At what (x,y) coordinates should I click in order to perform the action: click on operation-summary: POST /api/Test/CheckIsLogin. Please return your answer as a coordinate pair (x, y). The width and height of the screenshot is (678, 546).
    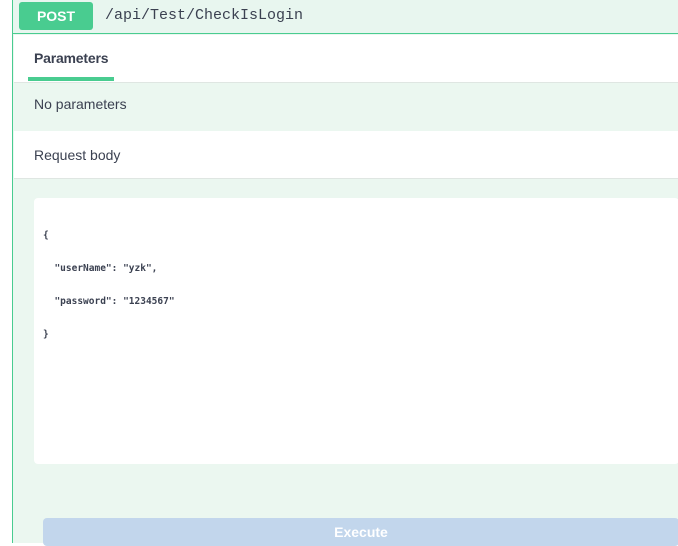
    Looking at the image, I should click on (345, 17).